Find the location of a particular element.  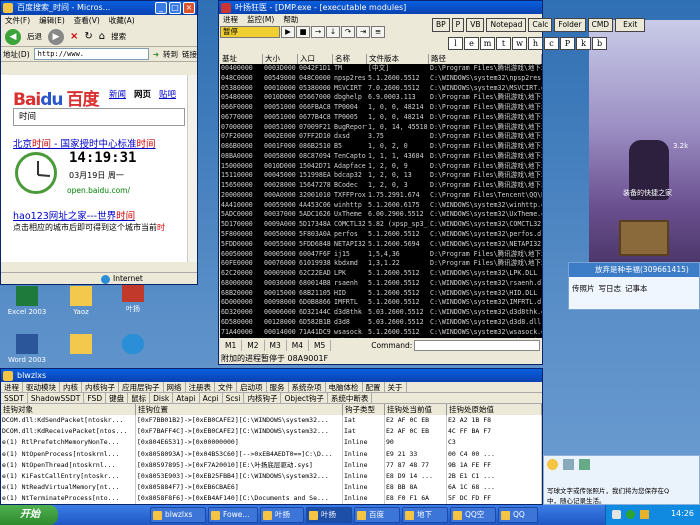

menu-view: 查看(V) is located at coordinates (87, 21).